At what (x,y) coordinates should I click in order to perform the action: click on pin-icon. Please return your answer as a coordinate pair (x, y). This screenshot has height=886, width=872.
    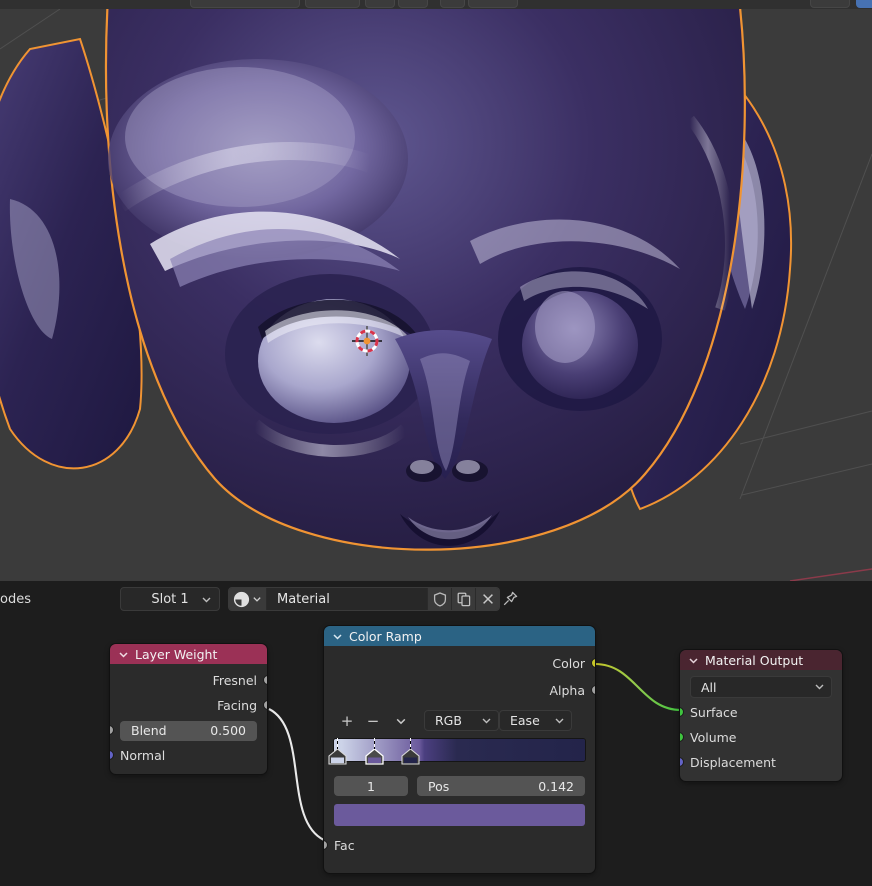
    Looking at the image, I should click on (510, 598).